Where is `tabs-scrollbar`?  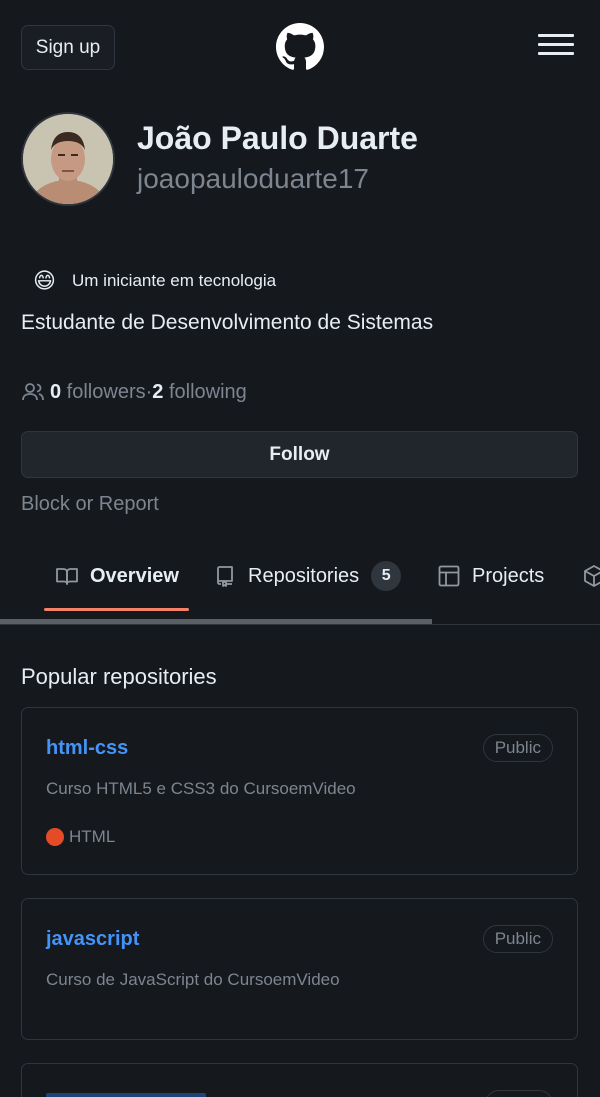 tabs-scrollbar is located at coordinates (216, 621).